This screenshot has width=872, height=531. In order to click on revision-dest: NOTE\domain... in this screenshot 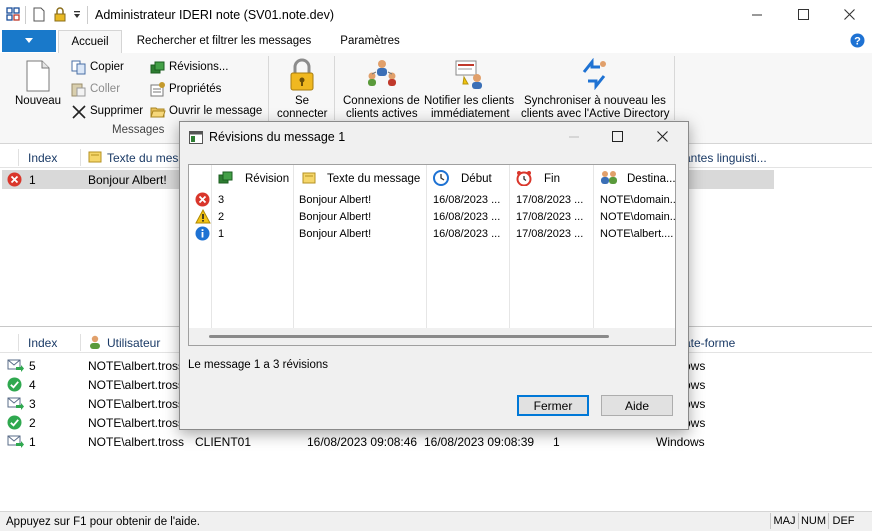, I will do `click(638, 200)`.